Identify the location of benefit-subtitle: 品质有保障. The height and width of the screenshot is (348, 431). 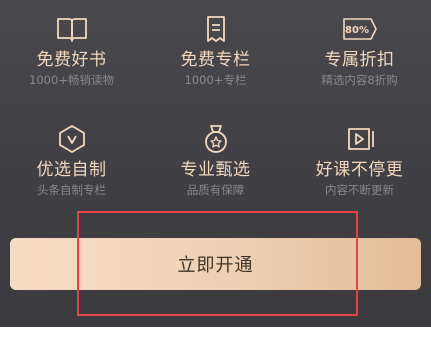
(215, 190).